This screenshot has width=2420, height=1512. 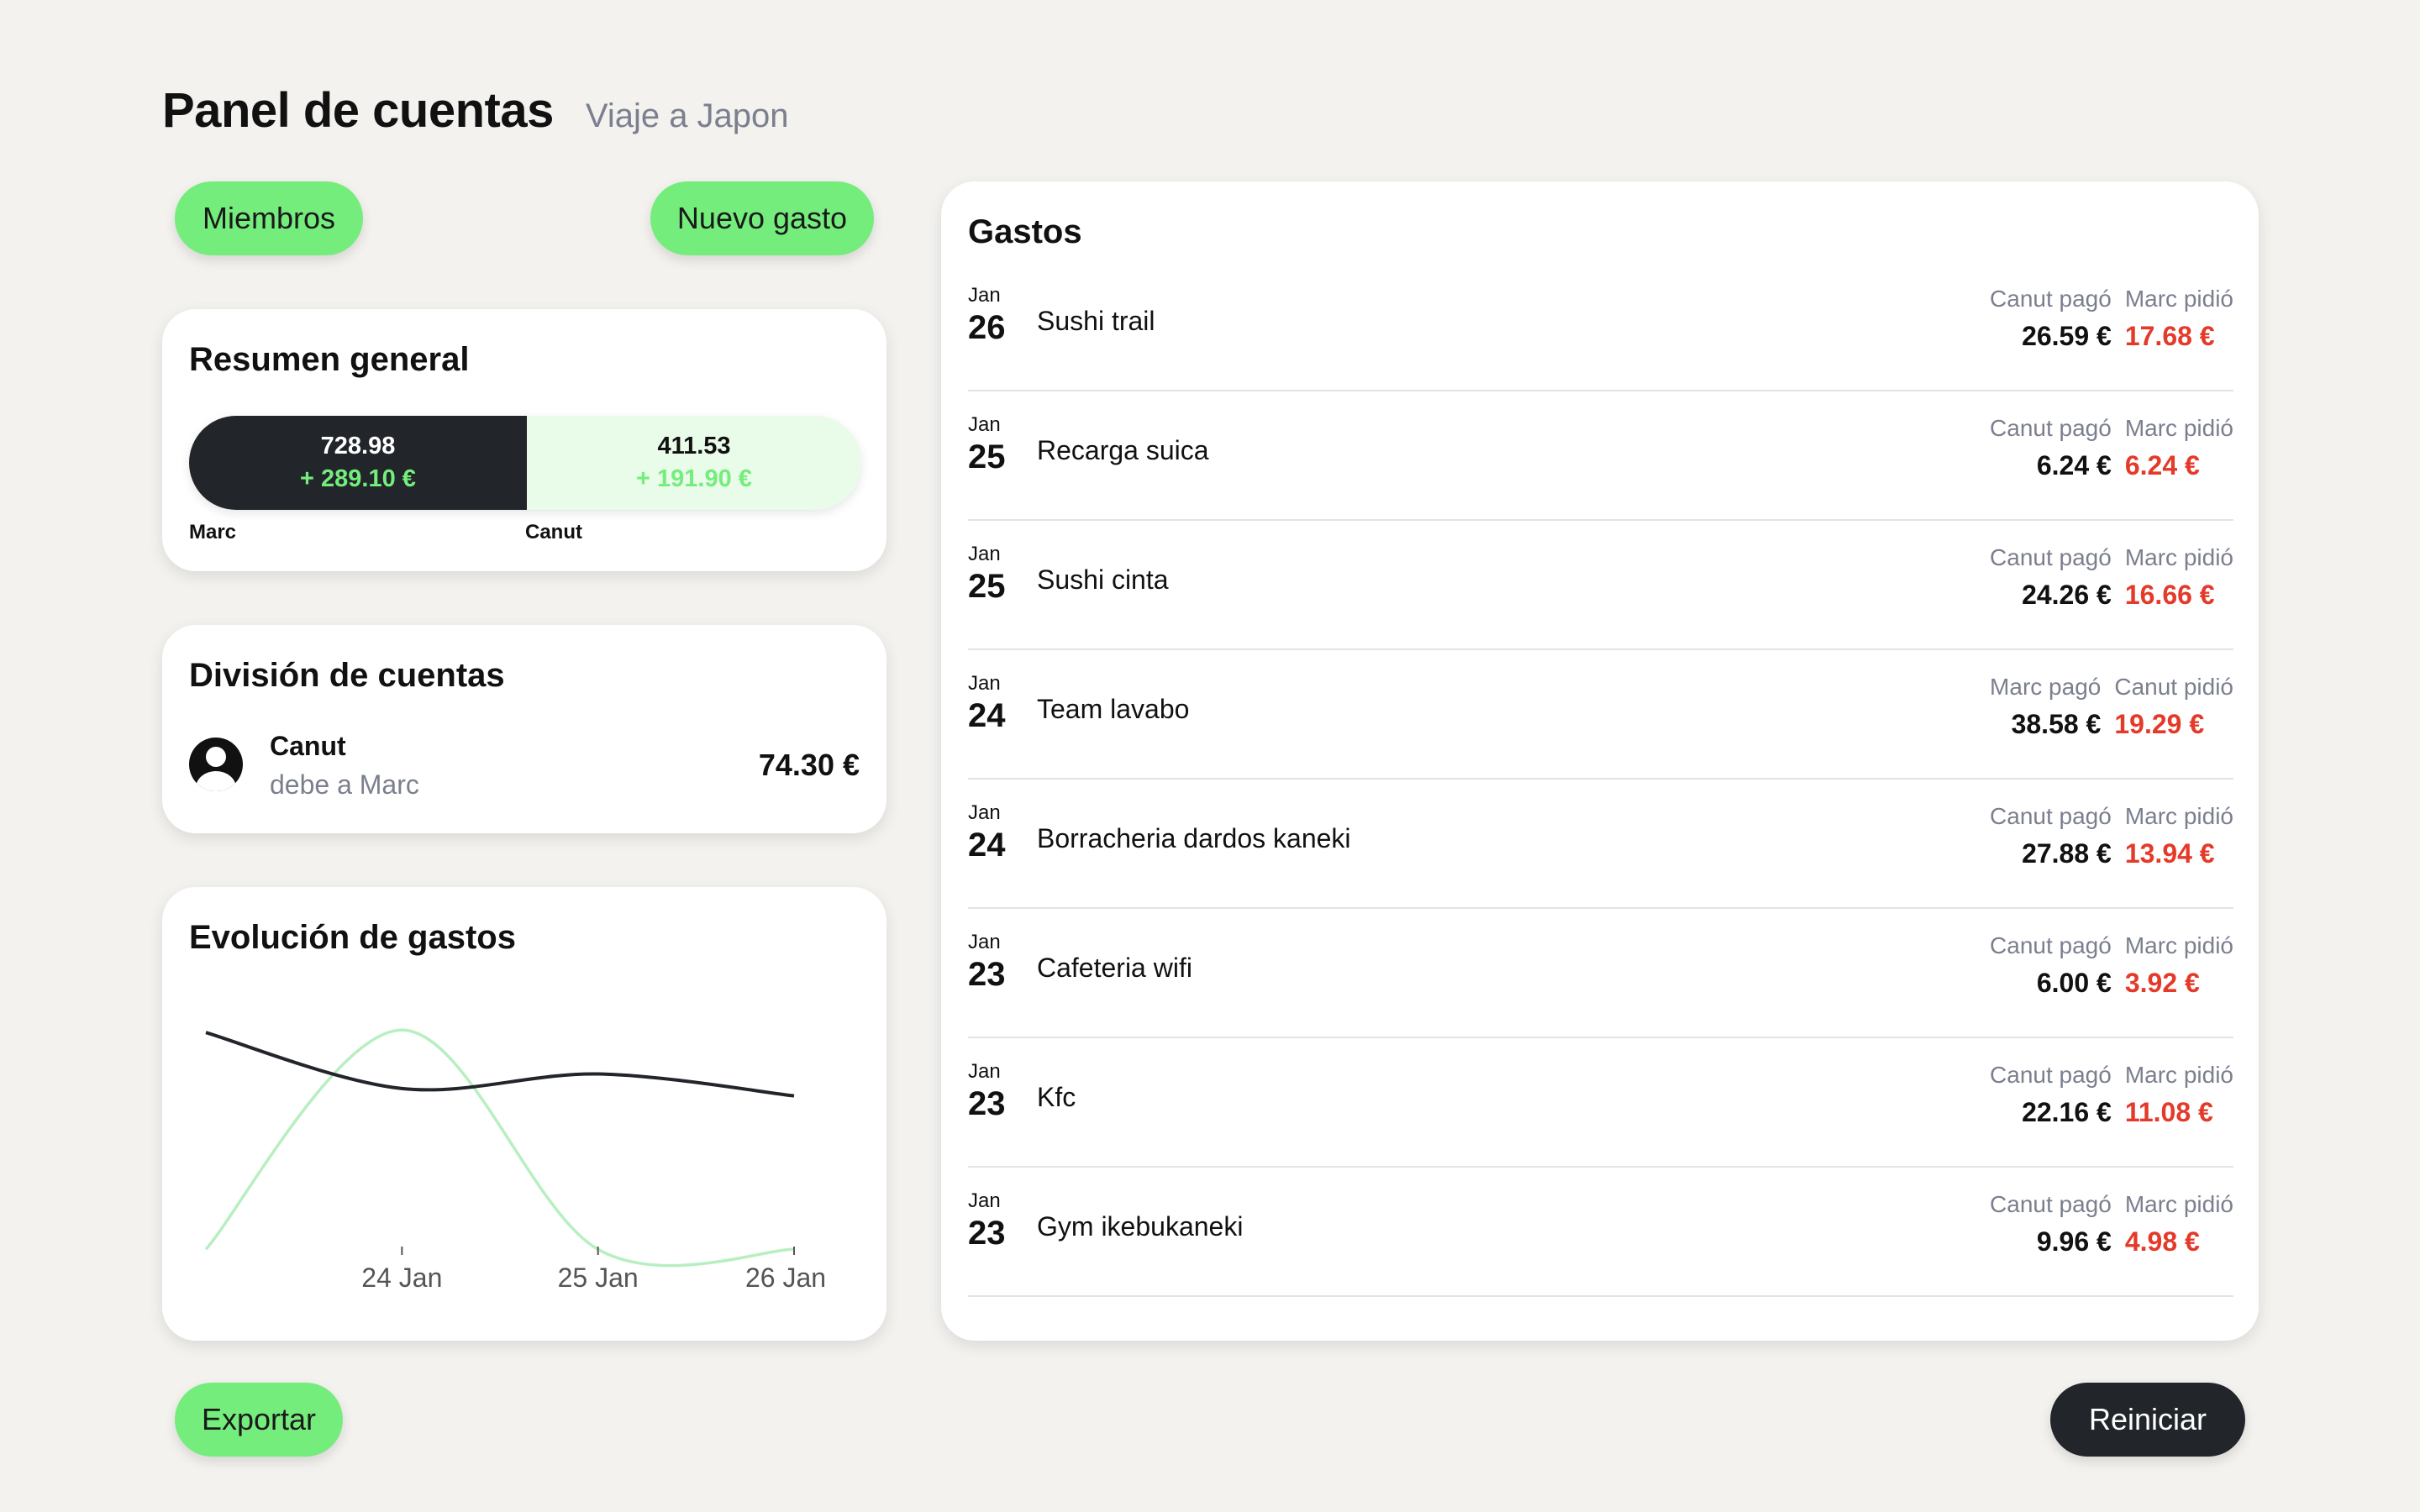 What do you see at coordinates (1056, 1097) in the screenshot?
I see `expense-name: Kfc` at bounding box center [1056, 1097].